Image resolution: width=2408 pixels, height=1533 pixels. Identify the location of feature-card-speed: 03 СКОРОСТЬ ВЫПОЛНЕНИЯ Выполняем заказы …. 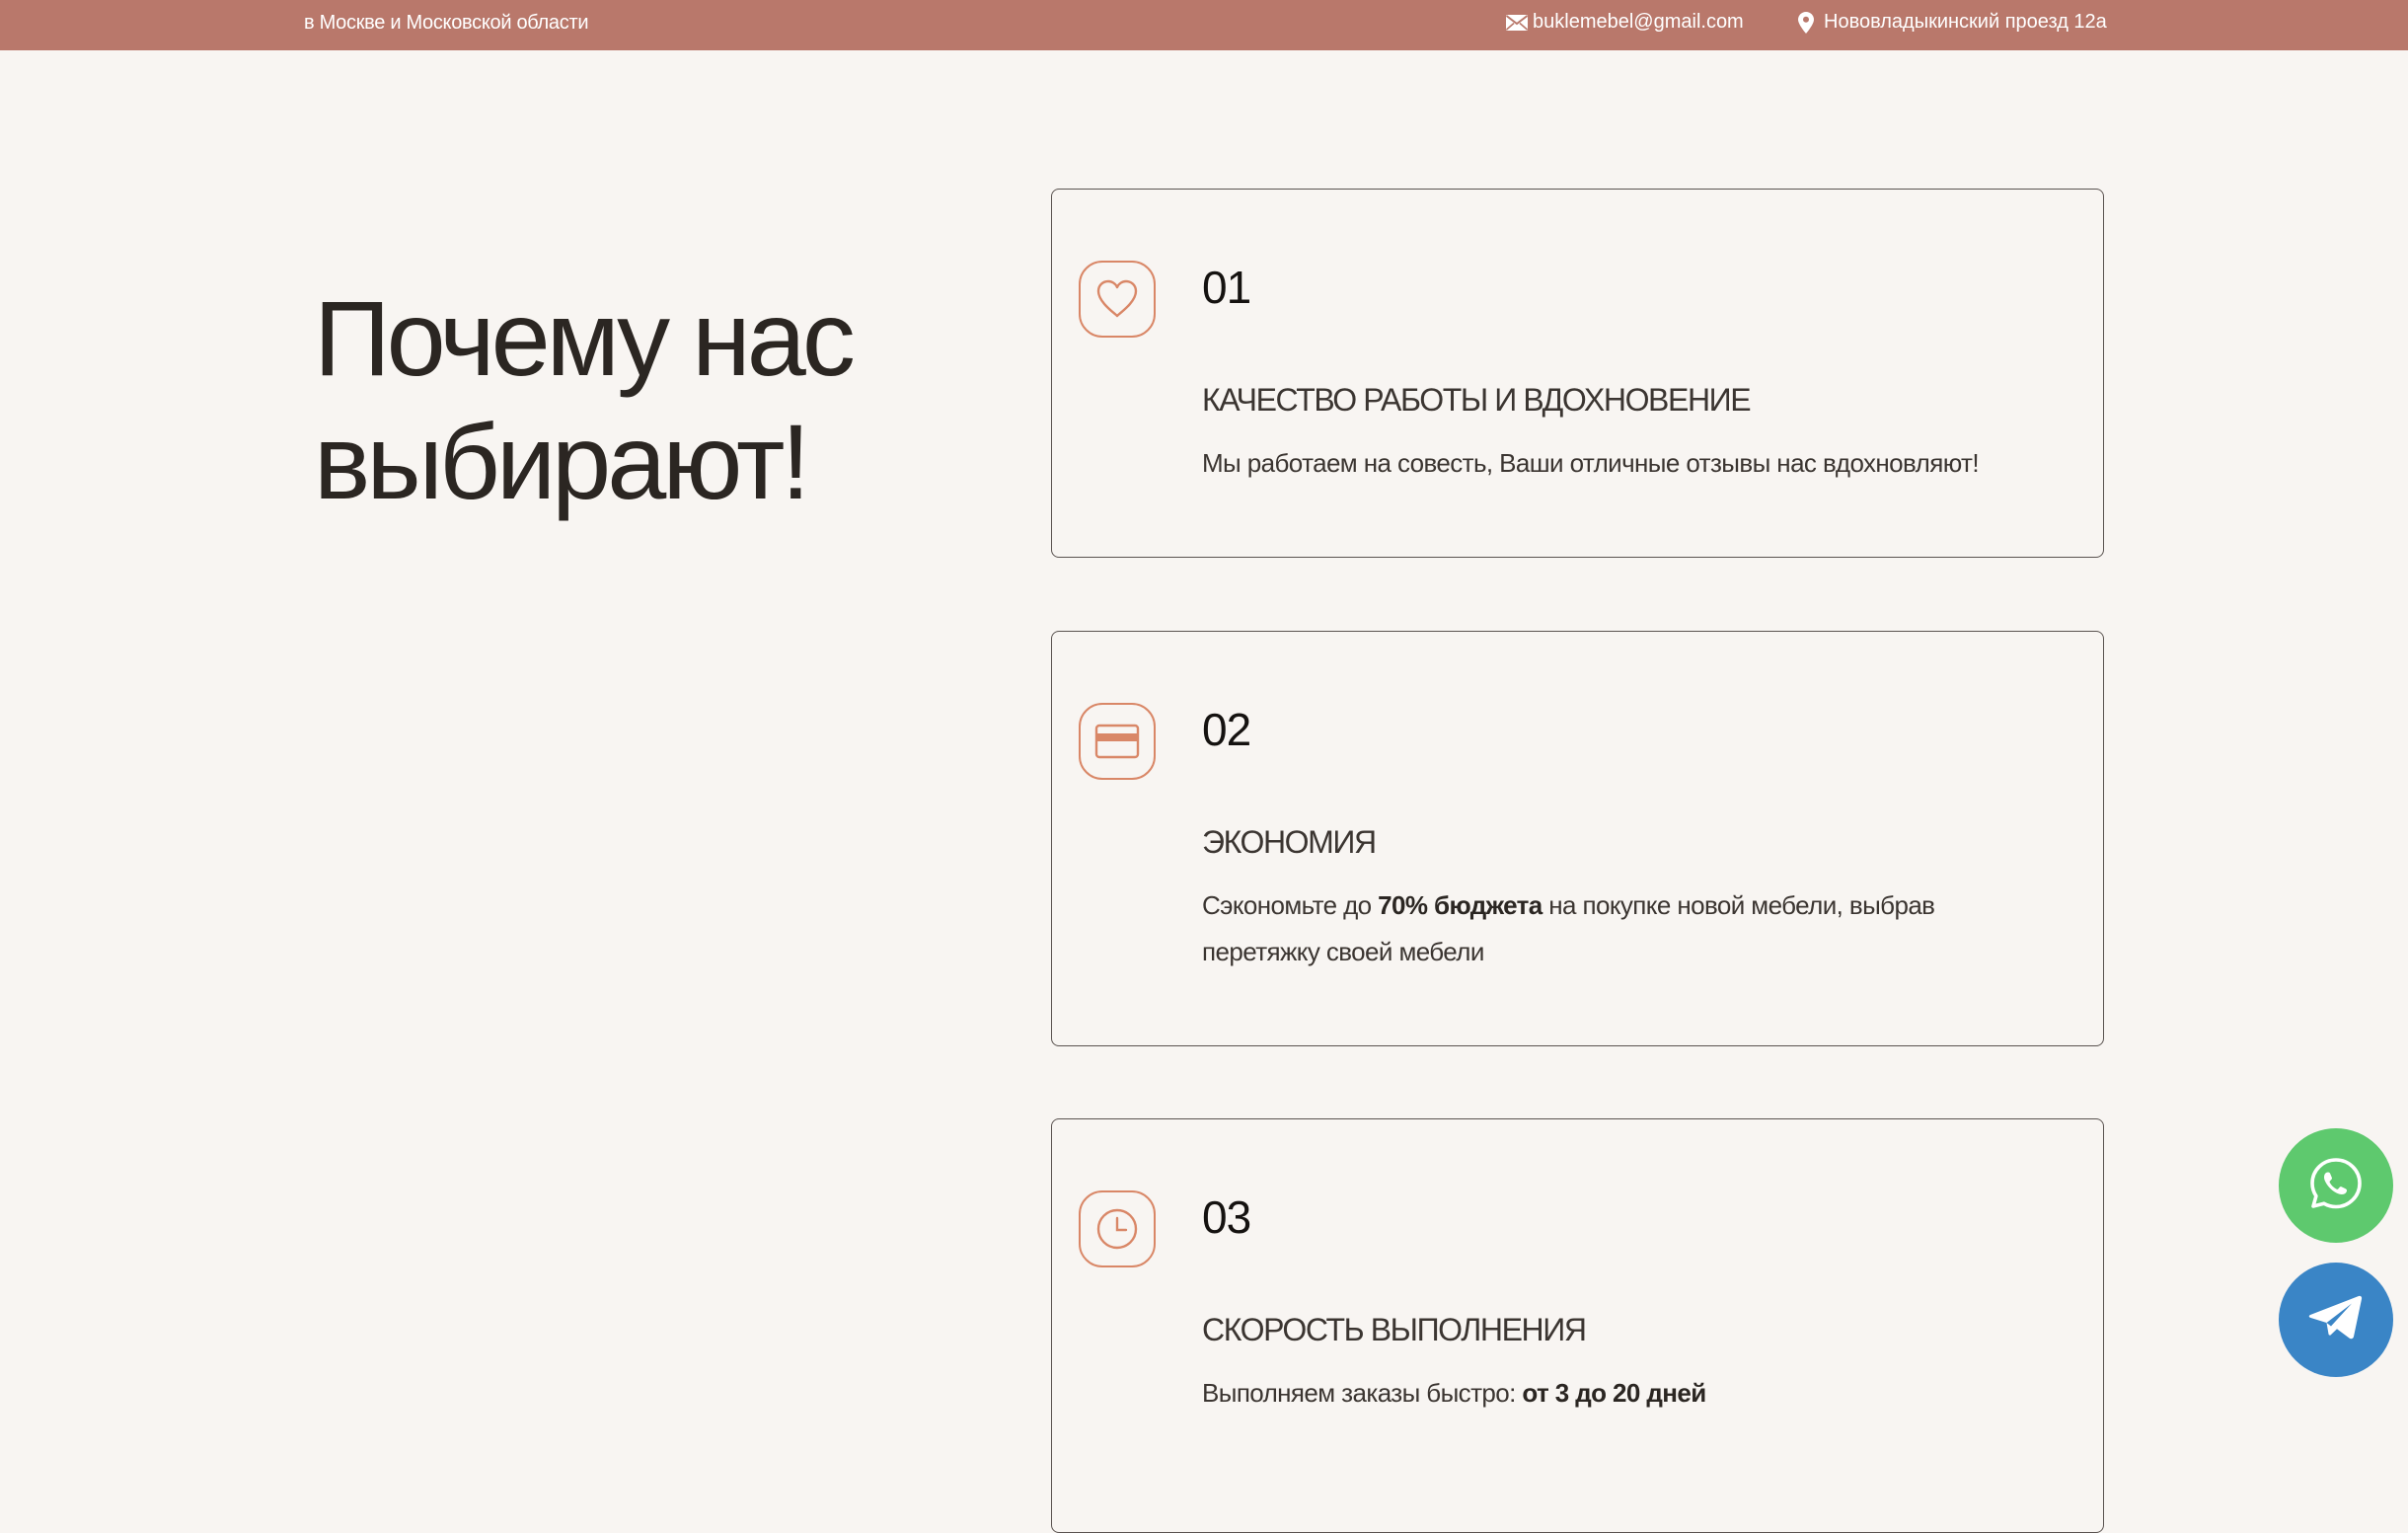
(1578, 1325).